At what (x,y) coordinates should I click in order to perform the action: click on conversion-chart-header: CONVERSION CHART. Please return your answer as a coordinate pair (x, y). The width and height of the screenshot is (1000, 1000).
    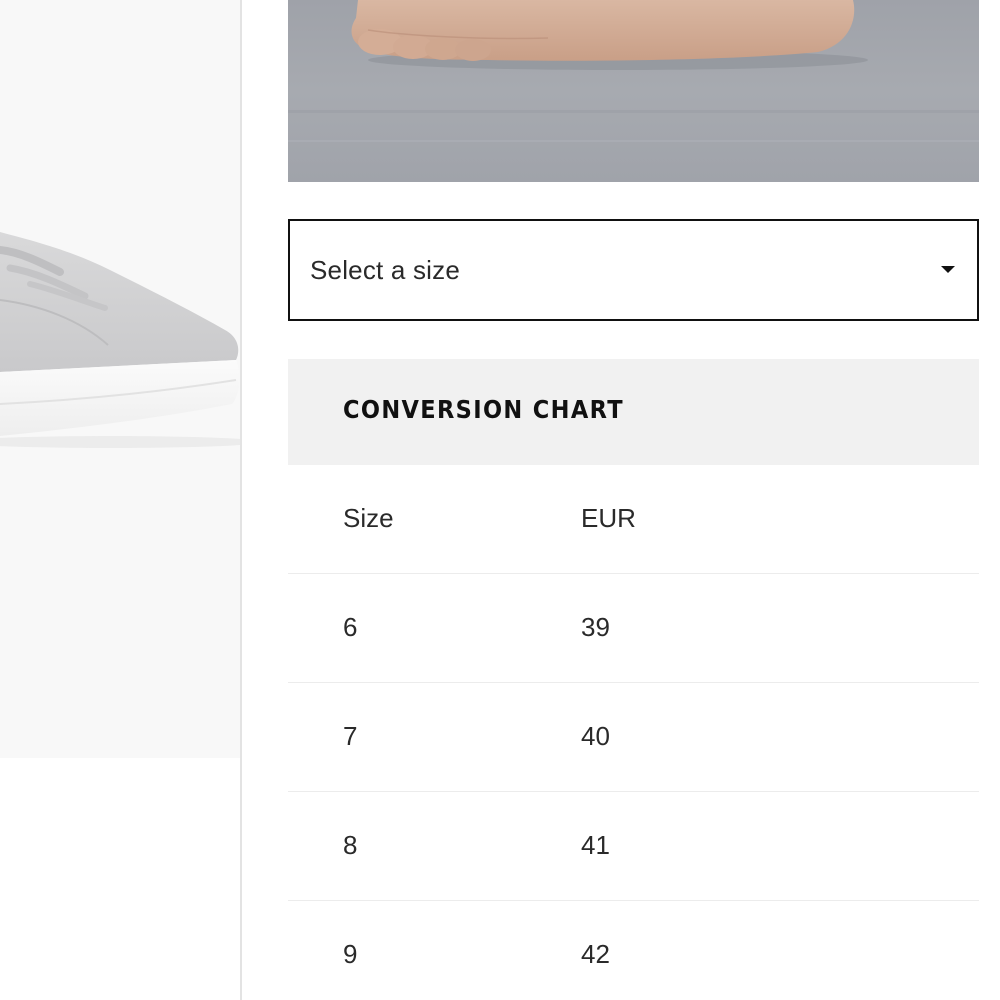
    Looking at the image, I should click on (633, 412).